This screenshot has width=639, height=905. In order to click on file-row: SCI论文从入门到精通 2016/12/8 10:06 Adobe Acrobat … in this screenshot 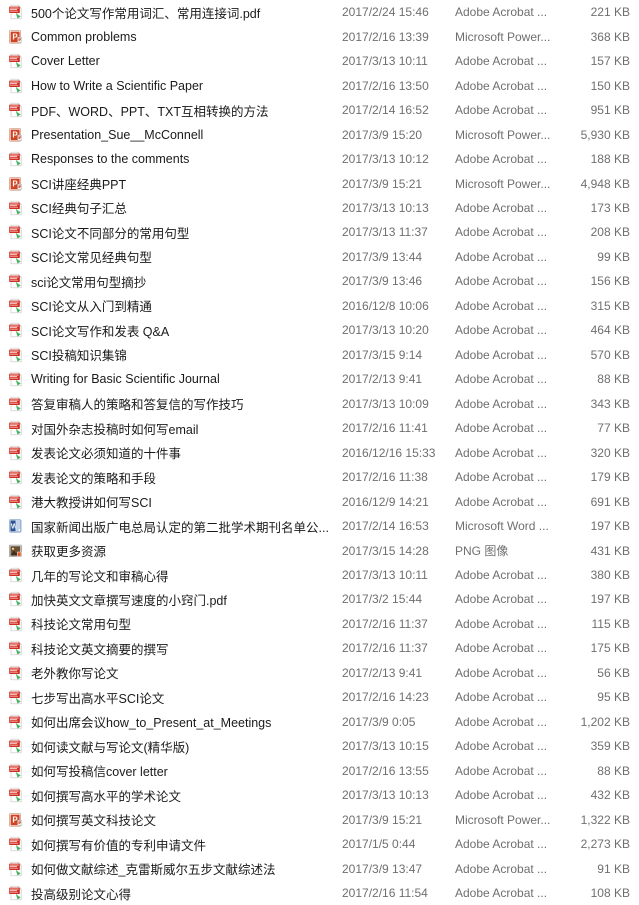, I will do `click(319, 306)`.